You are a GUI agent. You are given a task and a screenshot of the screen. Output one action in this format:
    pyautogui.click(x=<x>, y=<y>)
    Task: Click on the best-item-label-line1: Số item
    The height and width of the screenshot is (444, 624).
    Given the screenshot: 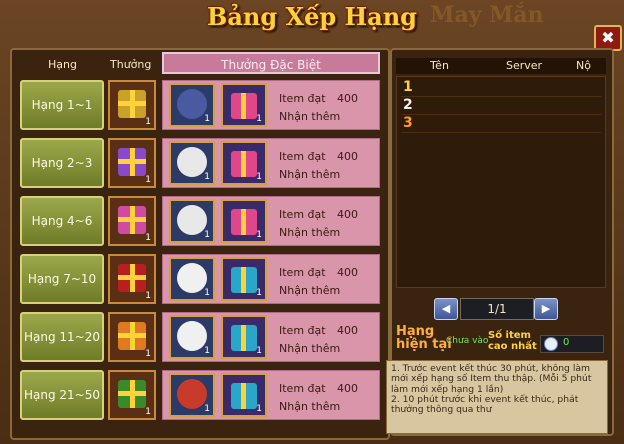 What is the action you would take?
    pyautogui.click(x=509, y=335)
    